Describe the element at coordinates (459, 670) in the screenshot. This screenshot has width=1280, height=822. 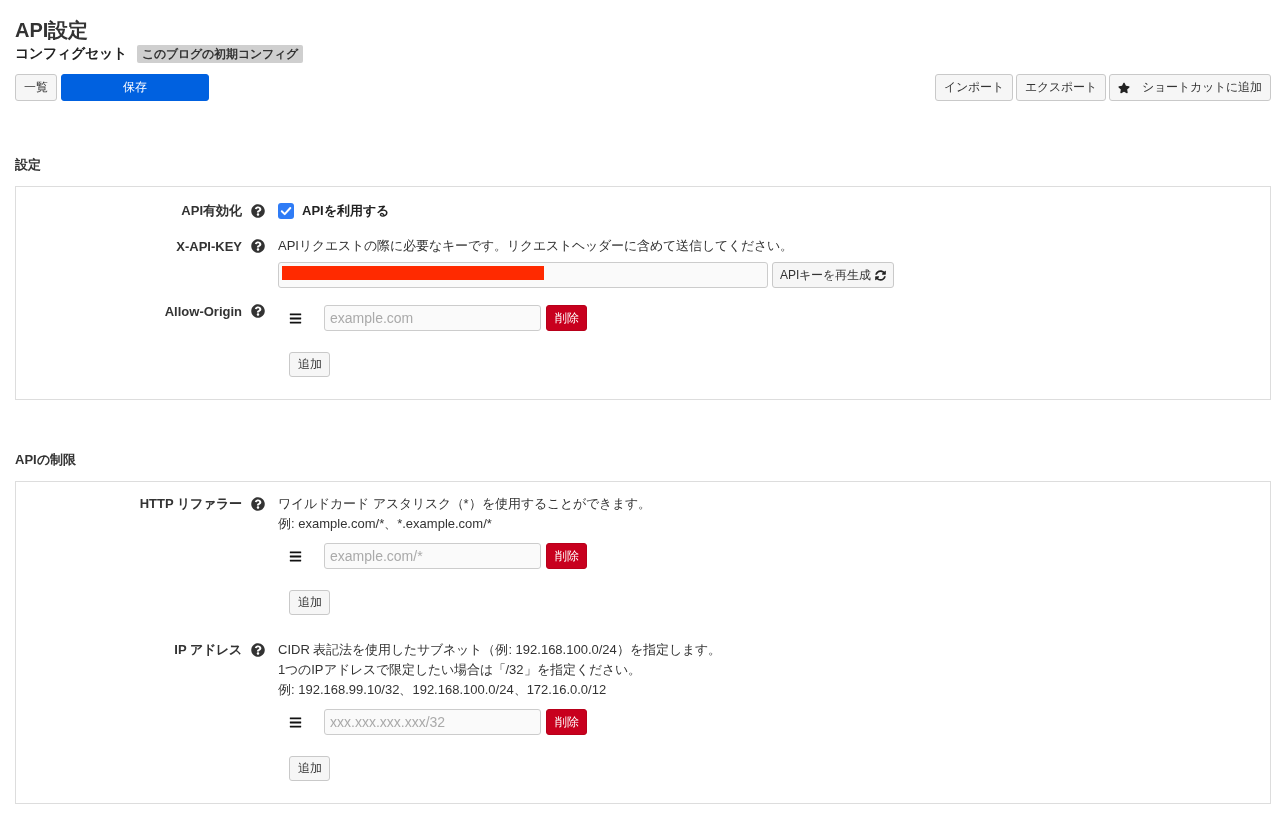
I see `description-text: 1つのIPアドレスで限定したい場合は「/32」を指定ください。` at that location.